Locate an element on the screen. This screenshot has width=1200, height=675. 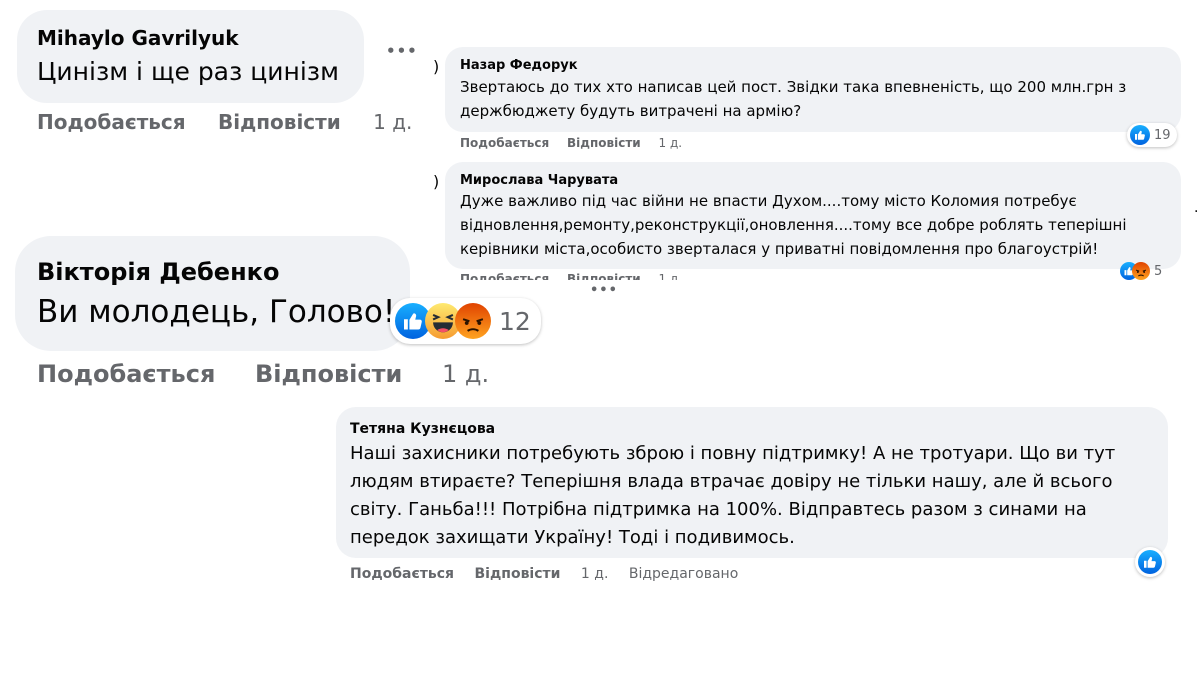
reaction-summary: 12 is located at coordinates (465, 321).